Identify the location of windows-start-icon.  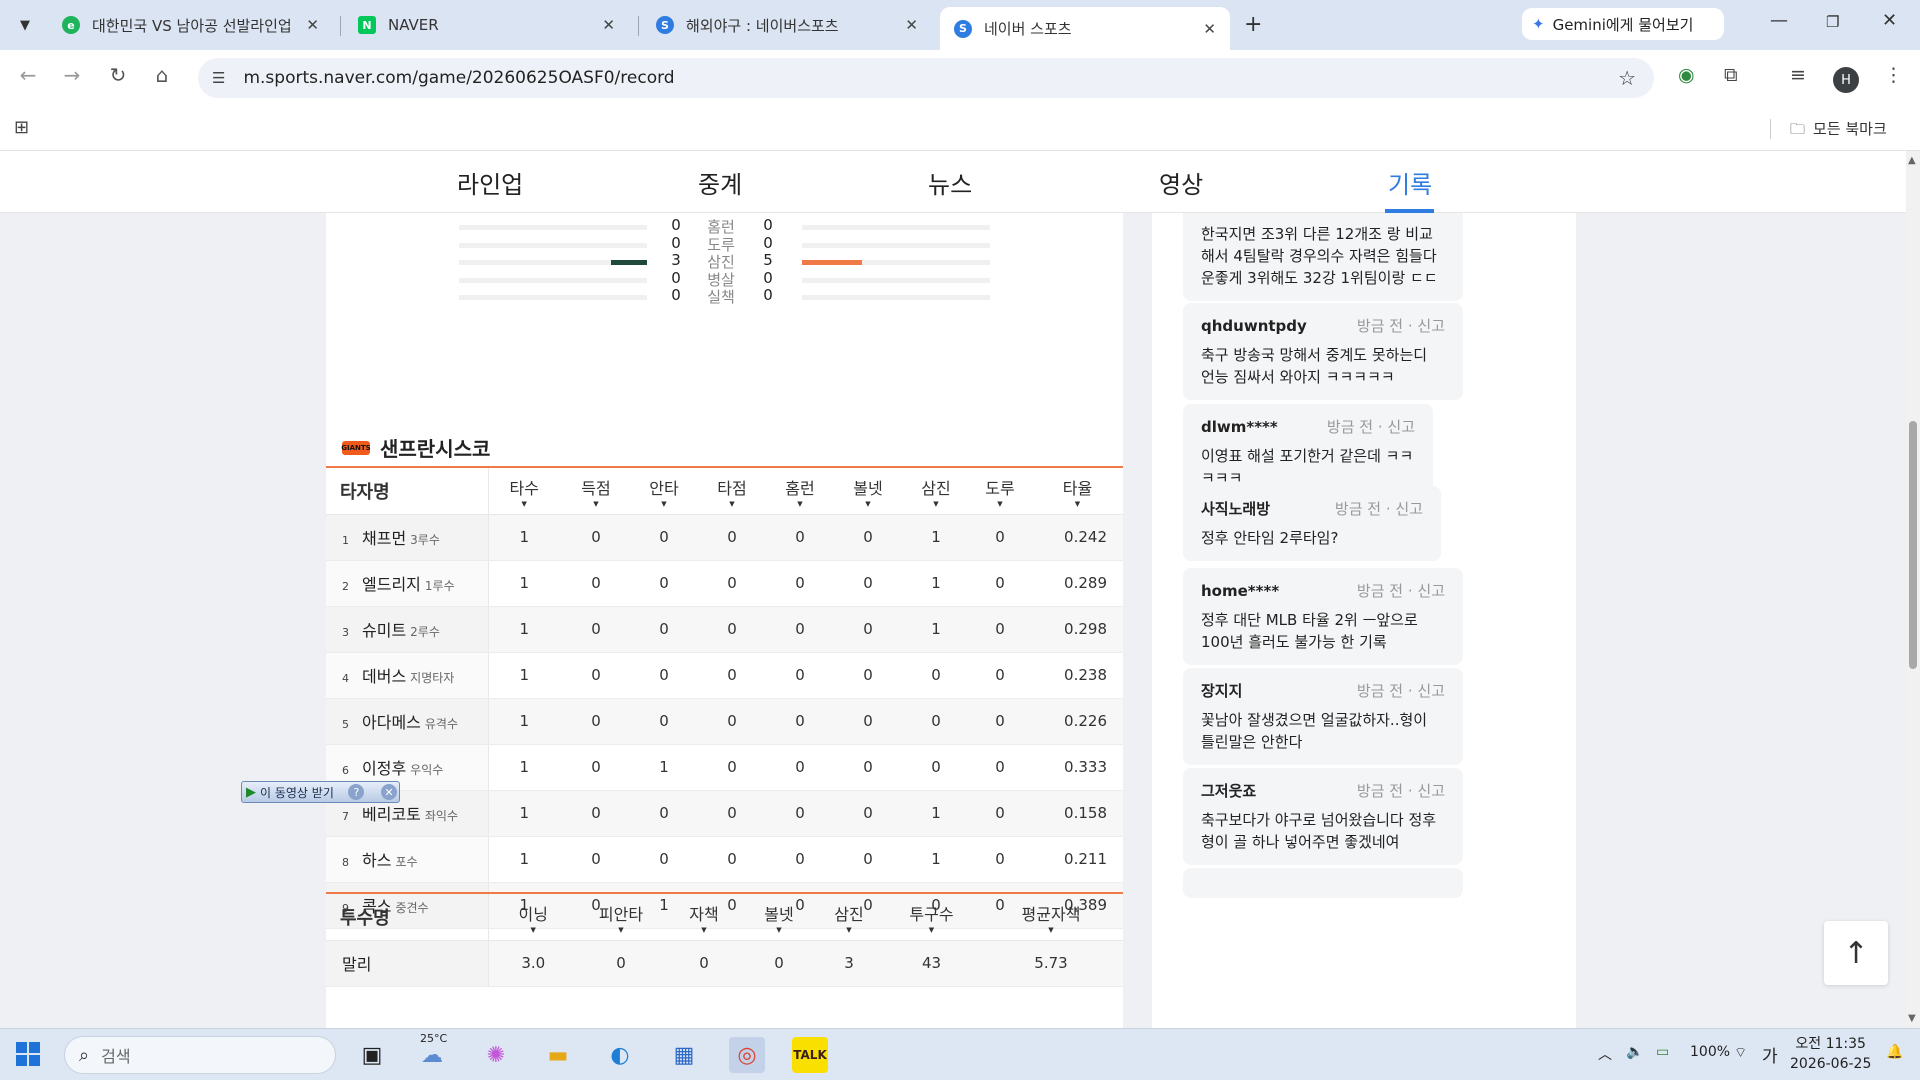
(28, 1054).